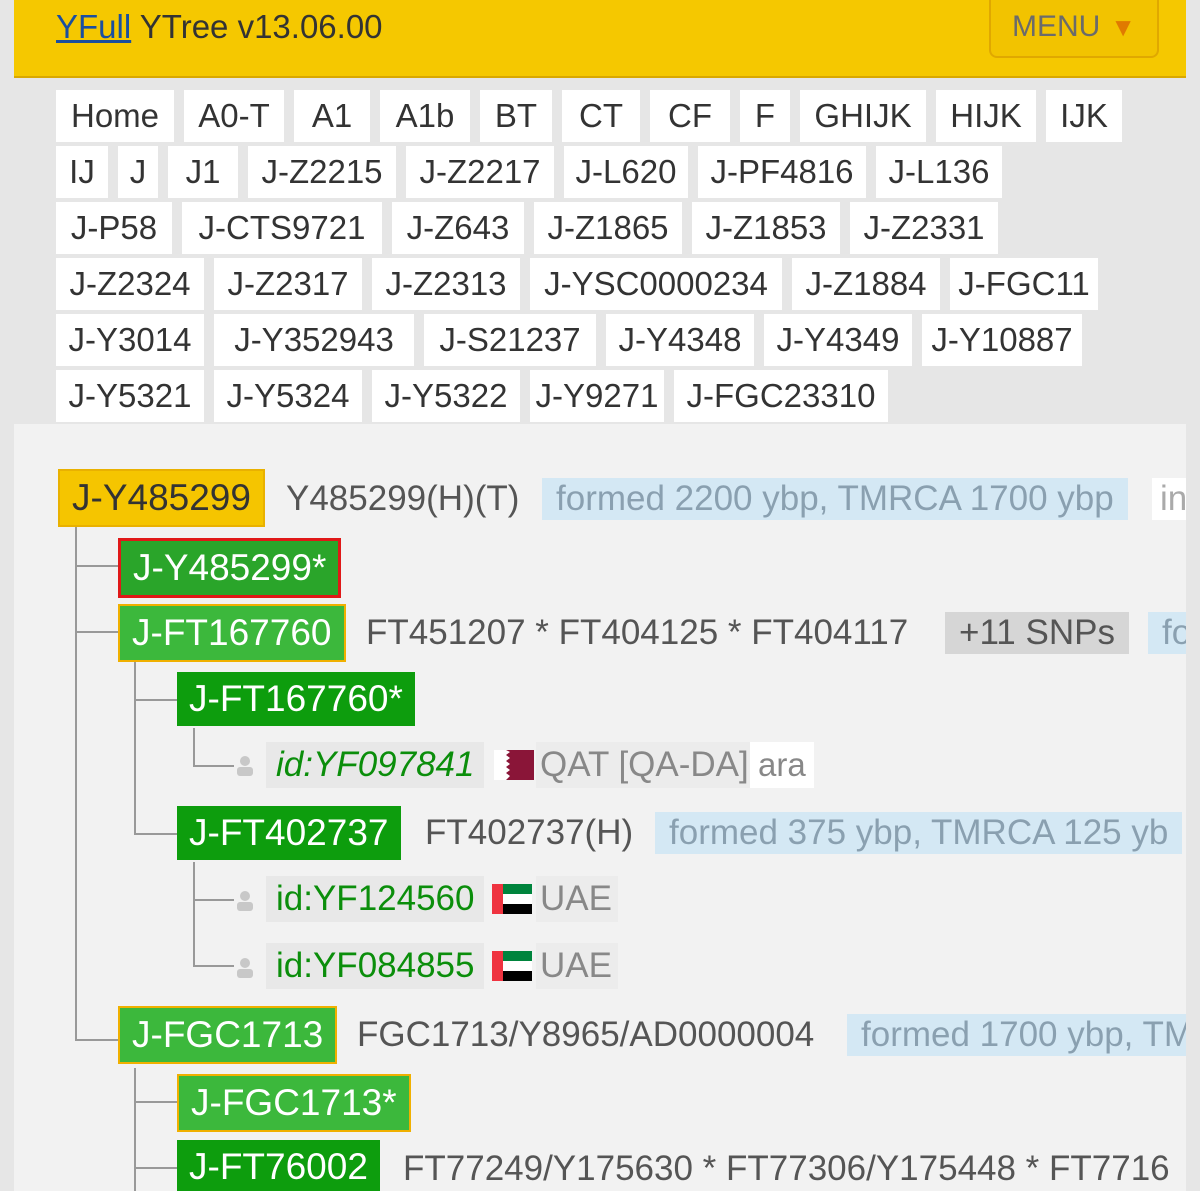  What do you see at coordinates (782, 172) in the screenshot?
I see `breadcrumb-chip: J-PF4816` at bounding box center [782, 172].